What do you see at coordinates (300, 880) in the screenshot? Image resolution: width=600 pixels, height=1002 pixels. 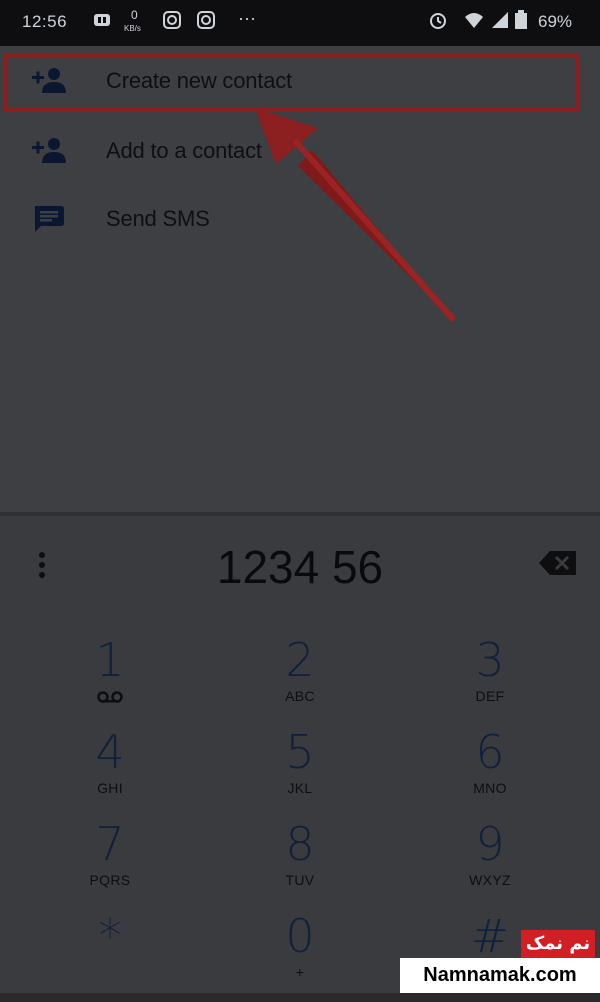 I see `key-letters: TUV` at bounding box center [300, 880].